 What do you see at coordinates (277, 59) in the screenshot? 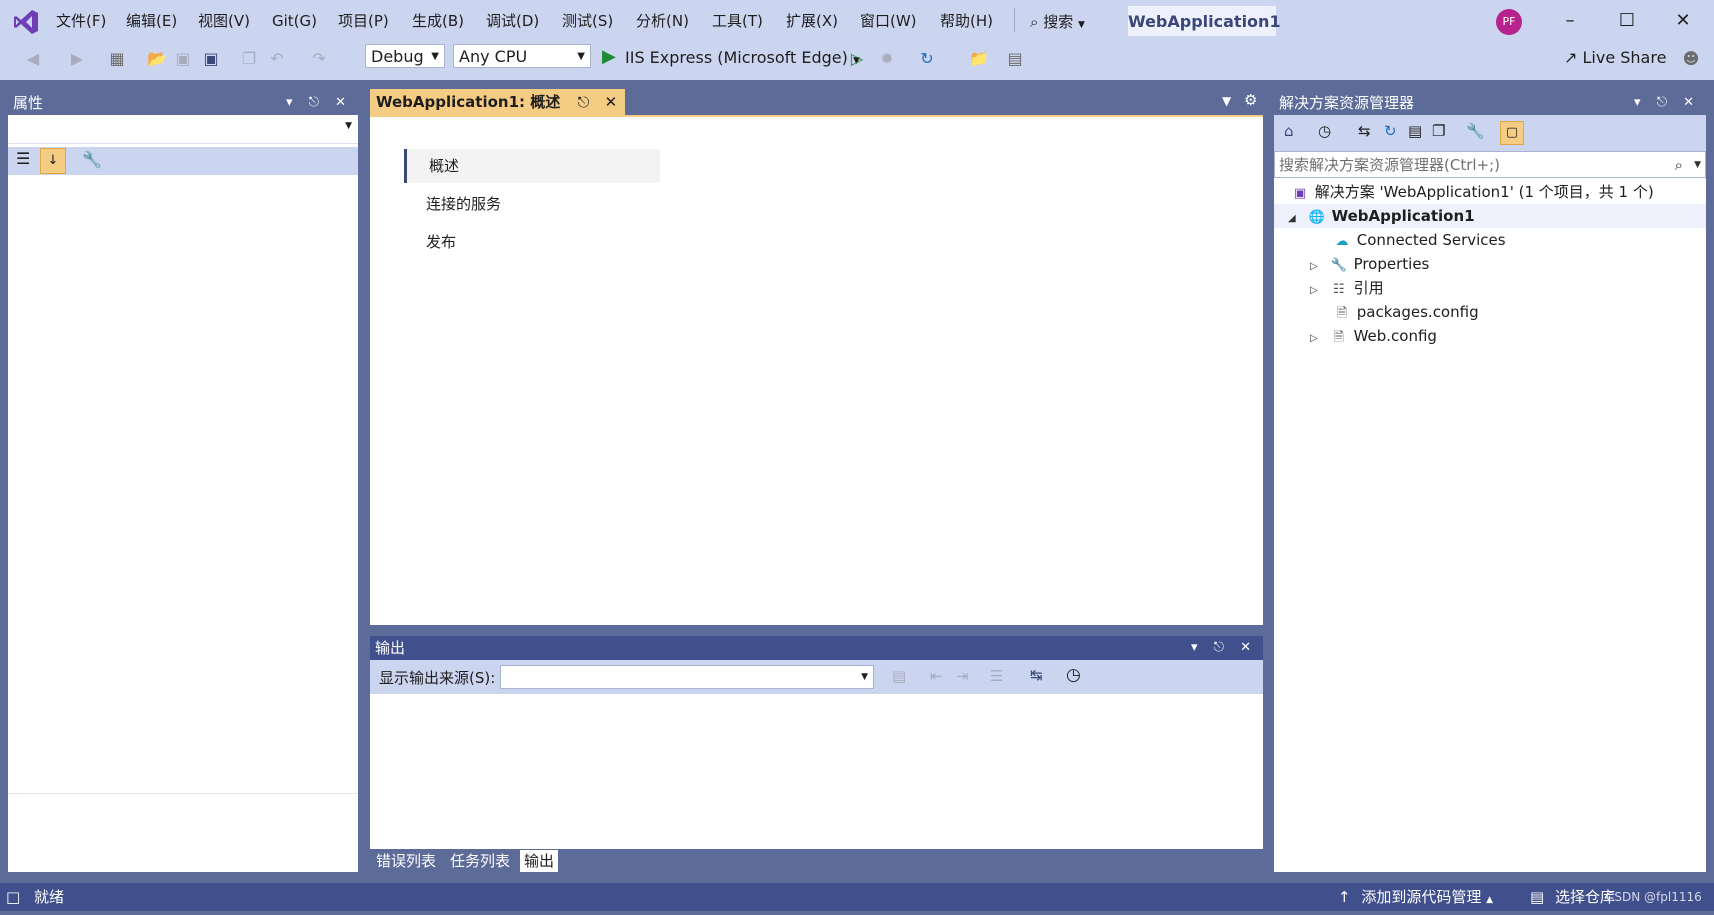
I see `undo-icon: ↶` at bounding box center [277, 59].